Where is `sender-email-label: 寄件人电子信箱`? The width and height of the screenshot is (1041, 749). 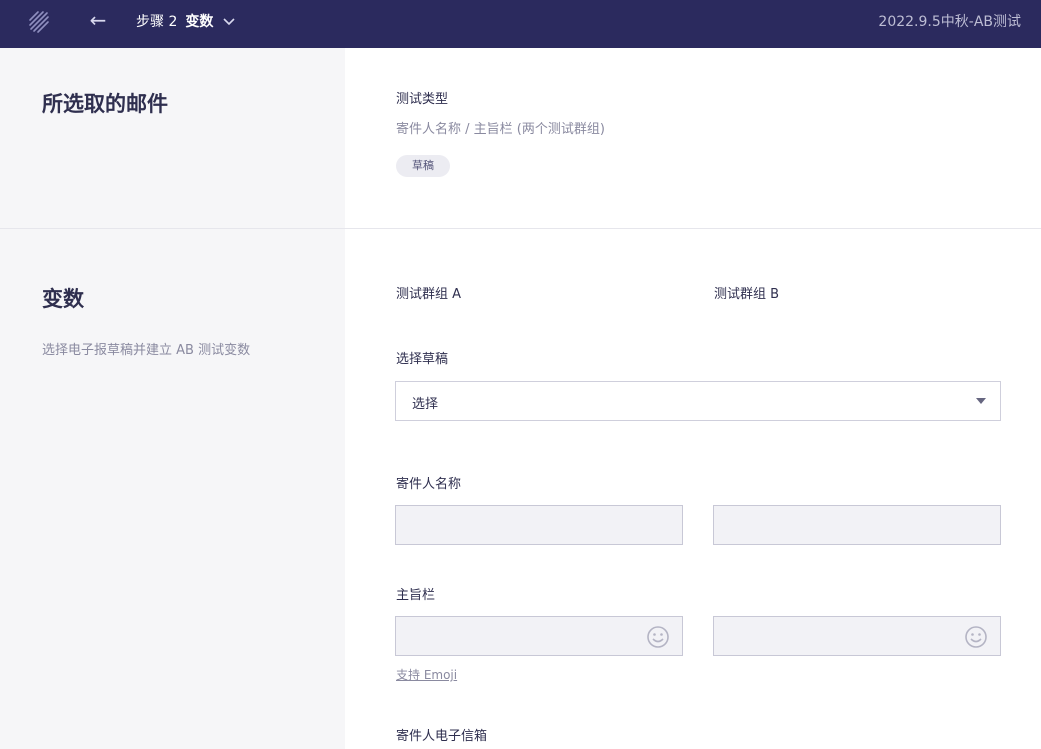
sender-email-label: 寄件人电子信箱 is located at coordinates (442, 736).